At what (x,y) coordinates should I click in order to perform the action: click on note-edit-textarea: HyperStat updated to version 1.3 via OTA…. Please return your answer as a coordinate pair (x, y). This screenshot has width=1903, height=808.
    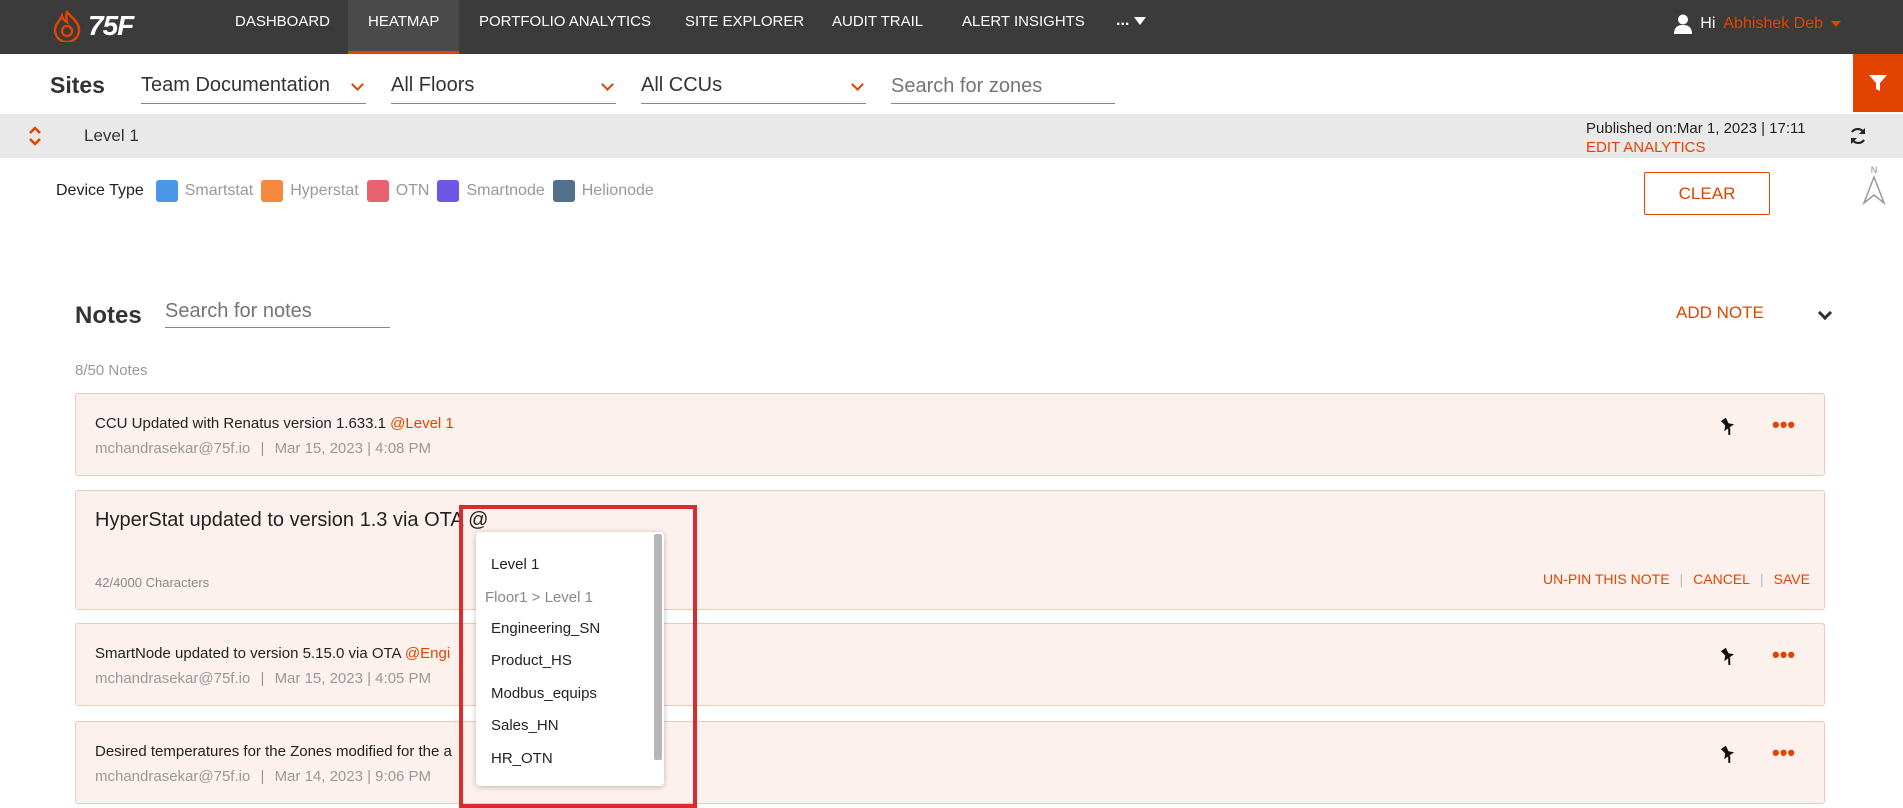
    Looking at the image, I should click on (291, 520).